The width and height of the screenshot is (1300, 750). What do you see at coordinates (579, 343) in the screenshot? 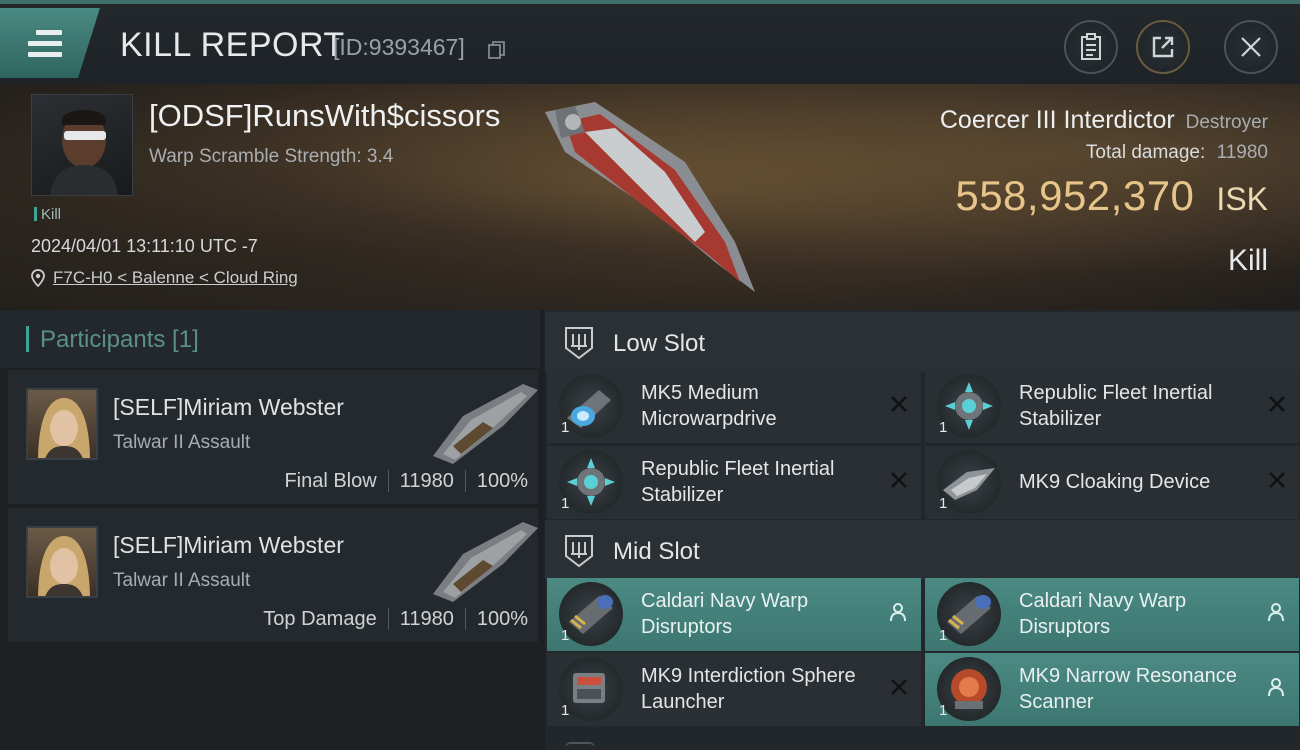
I see `low-slot-icon` at bounding box center [579, 343].